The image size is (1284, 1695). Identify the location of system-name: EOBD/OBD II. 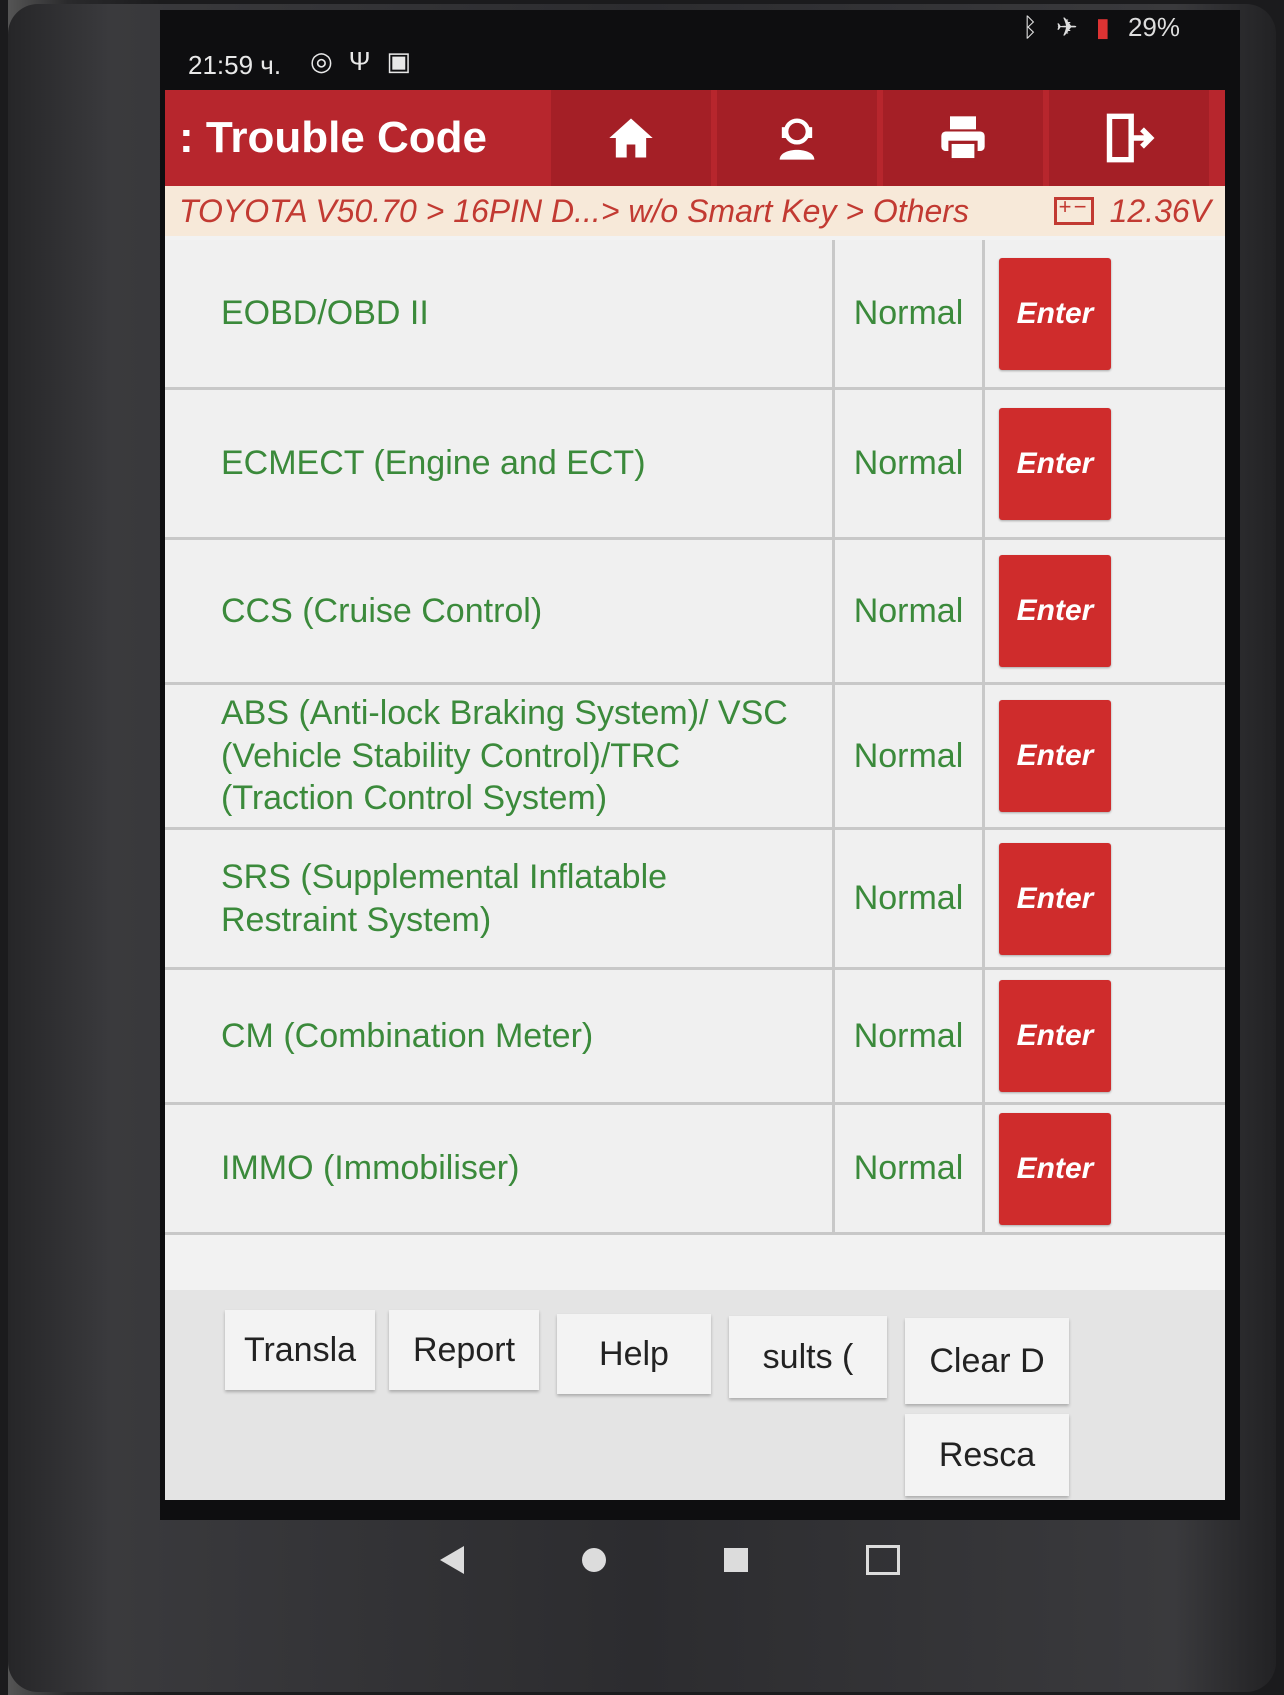
(500, 313).